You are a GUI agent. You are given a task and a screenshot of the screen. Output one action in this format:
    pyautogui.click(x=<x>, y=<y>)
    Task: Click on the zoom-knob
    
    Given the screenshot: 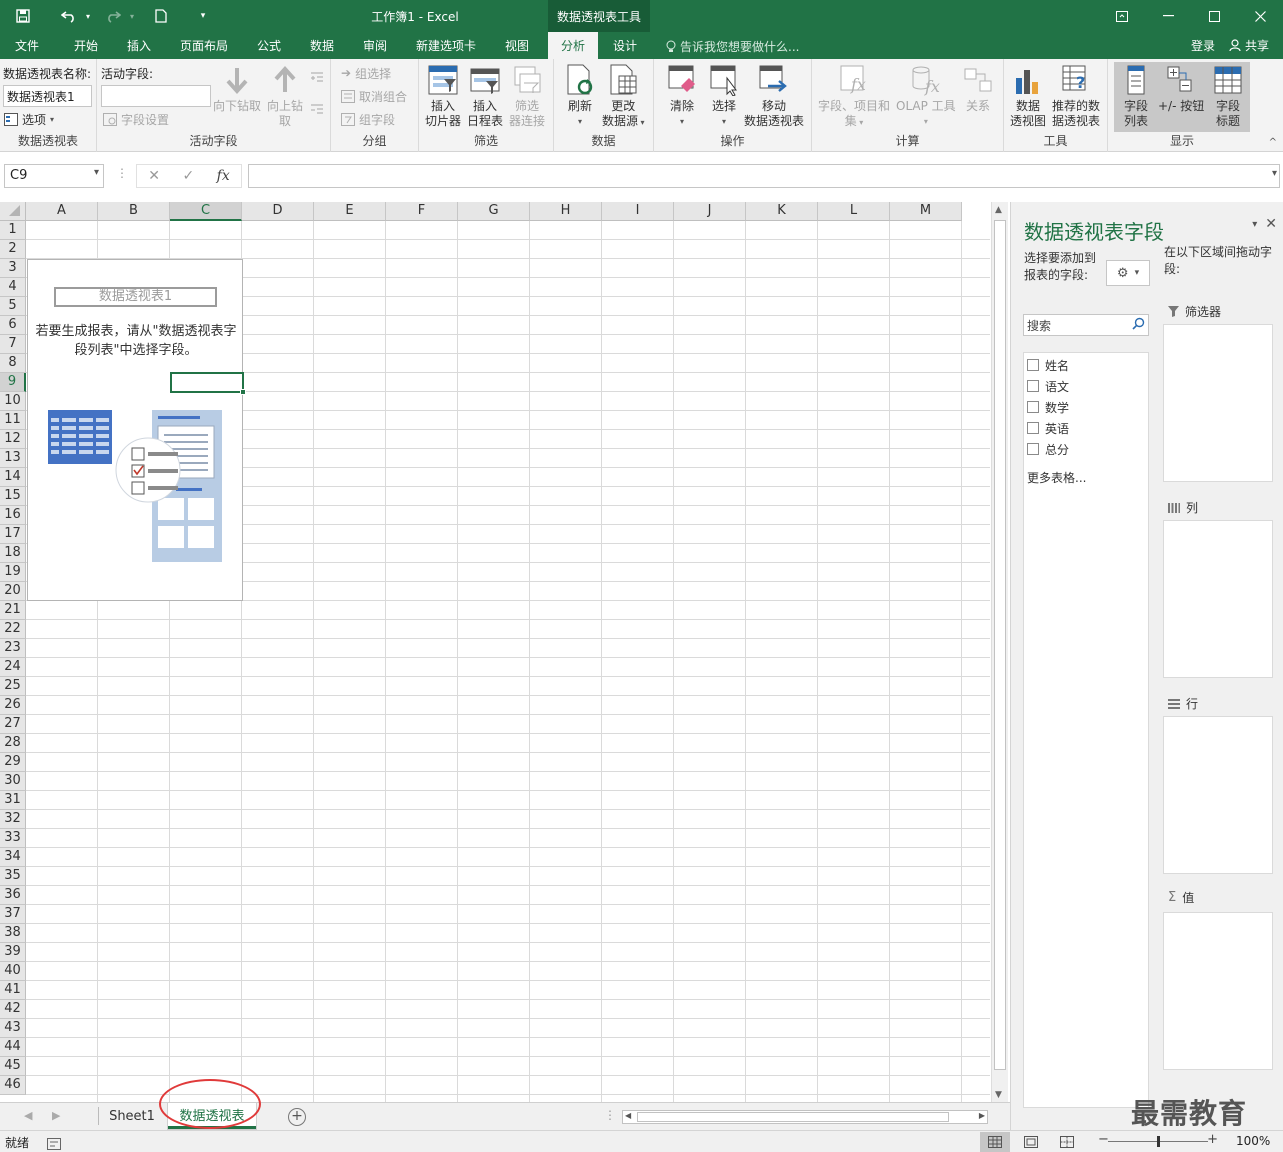 What is the action you would take?
    pyautogui.click(x=1158, y=1141)
    